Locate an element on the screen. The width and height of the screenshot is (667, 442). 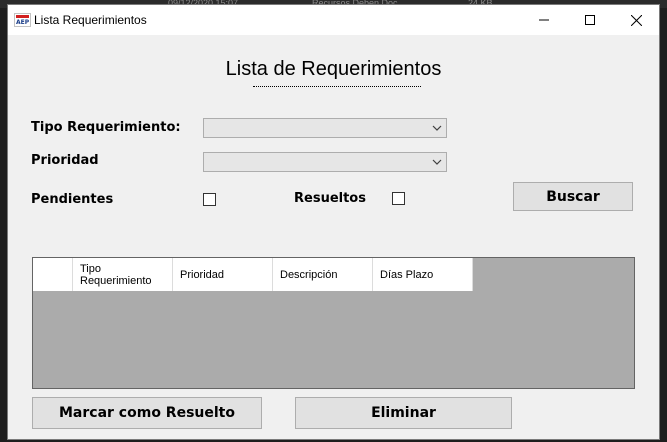
column-header-descripcion-text: Descripción is located at coordinates (309, 274).